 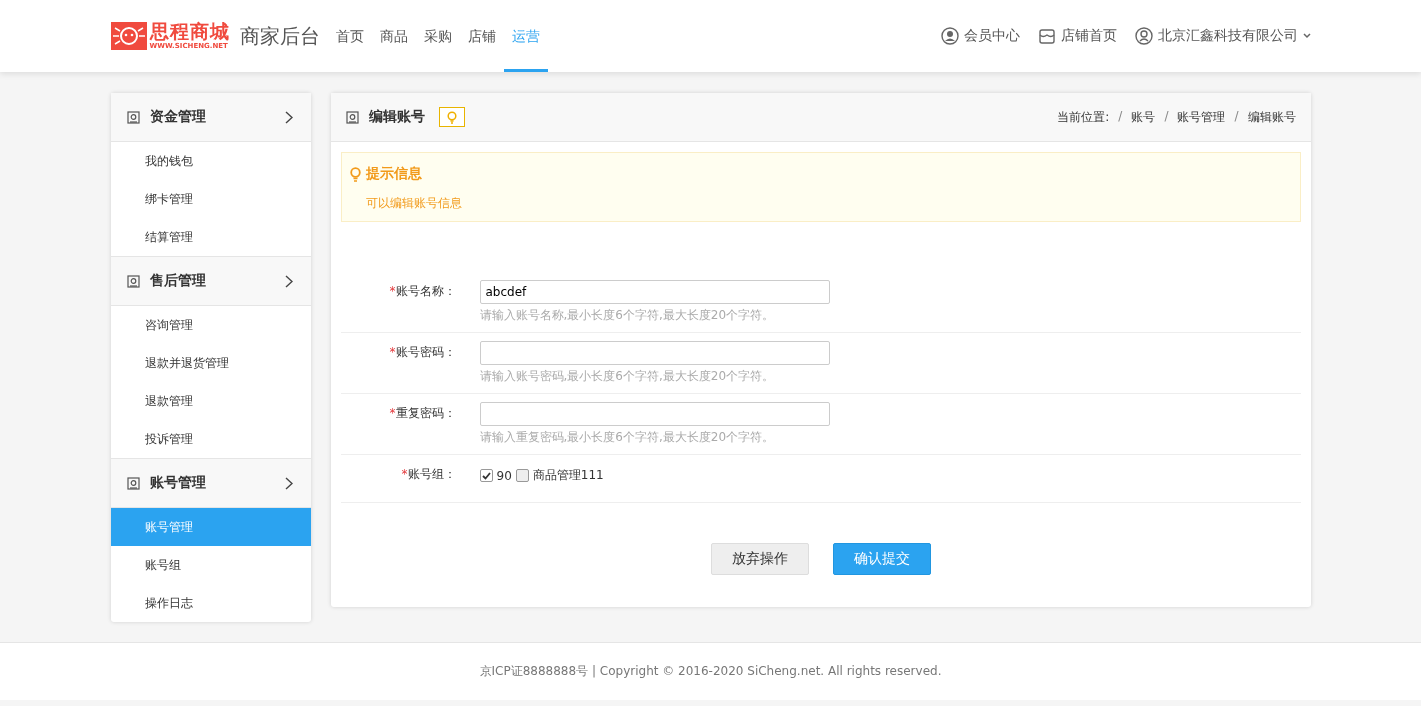 I want to click on breadcrumb-current: 编辑账号, so click(x=1271, y=117).